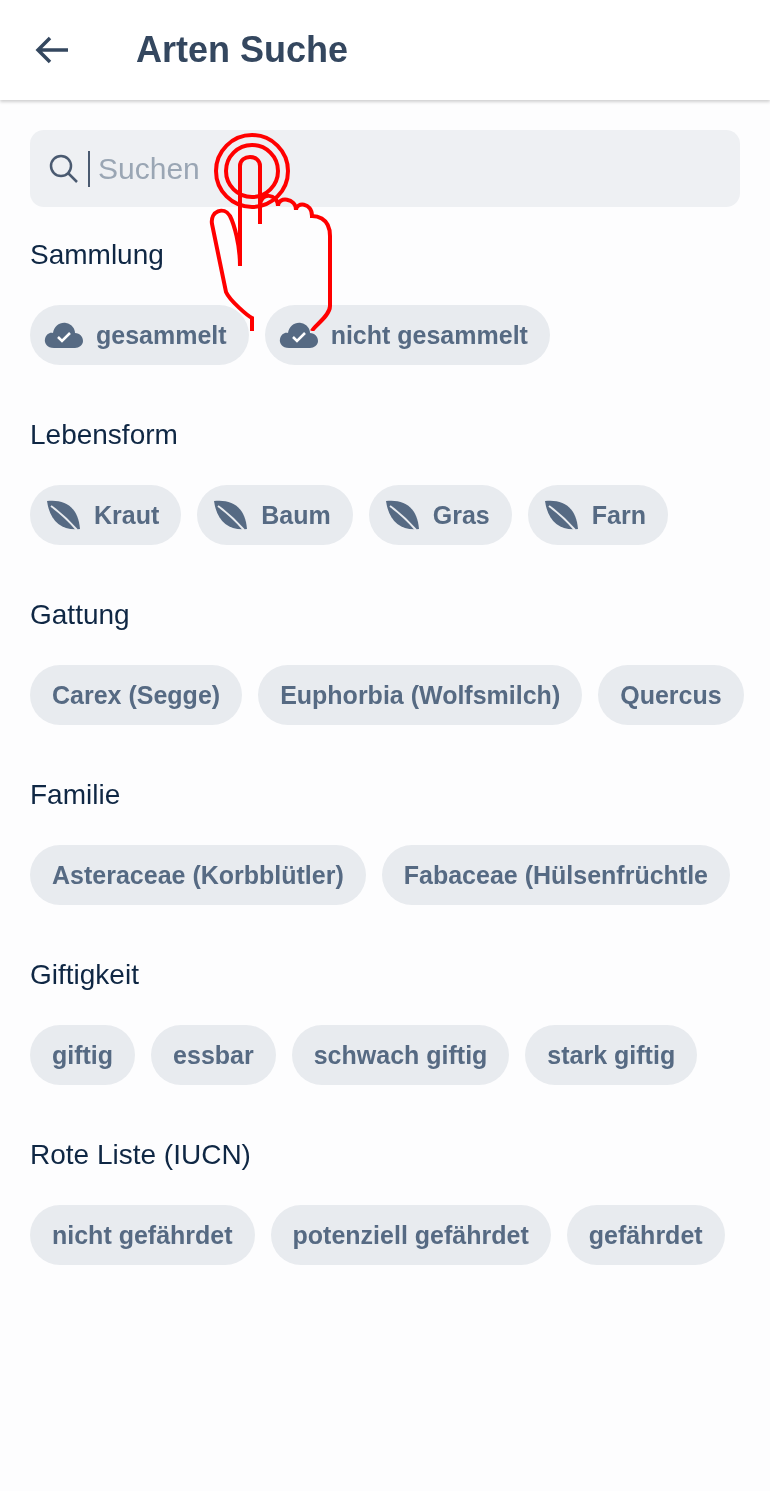 The height and width of the screenshot is (1491, 770). I want to click on search-field: Suchen, so click(385, 168).